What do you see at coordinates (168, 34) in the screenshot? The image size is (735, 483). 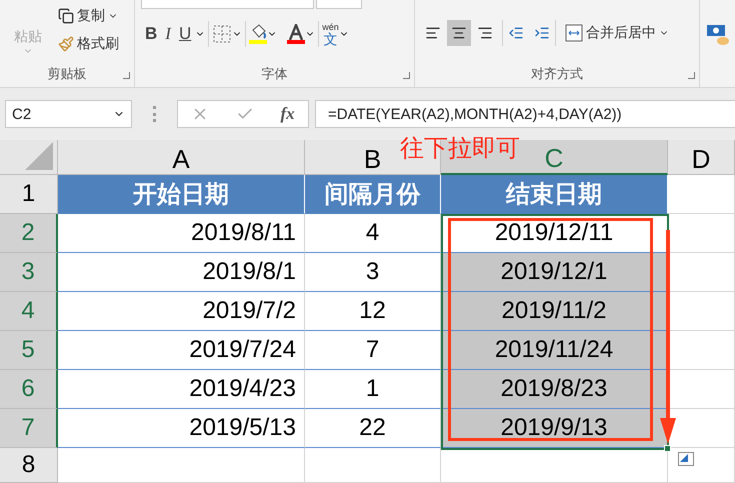 I see `italic-button: I` at bounding box center [168, 34].